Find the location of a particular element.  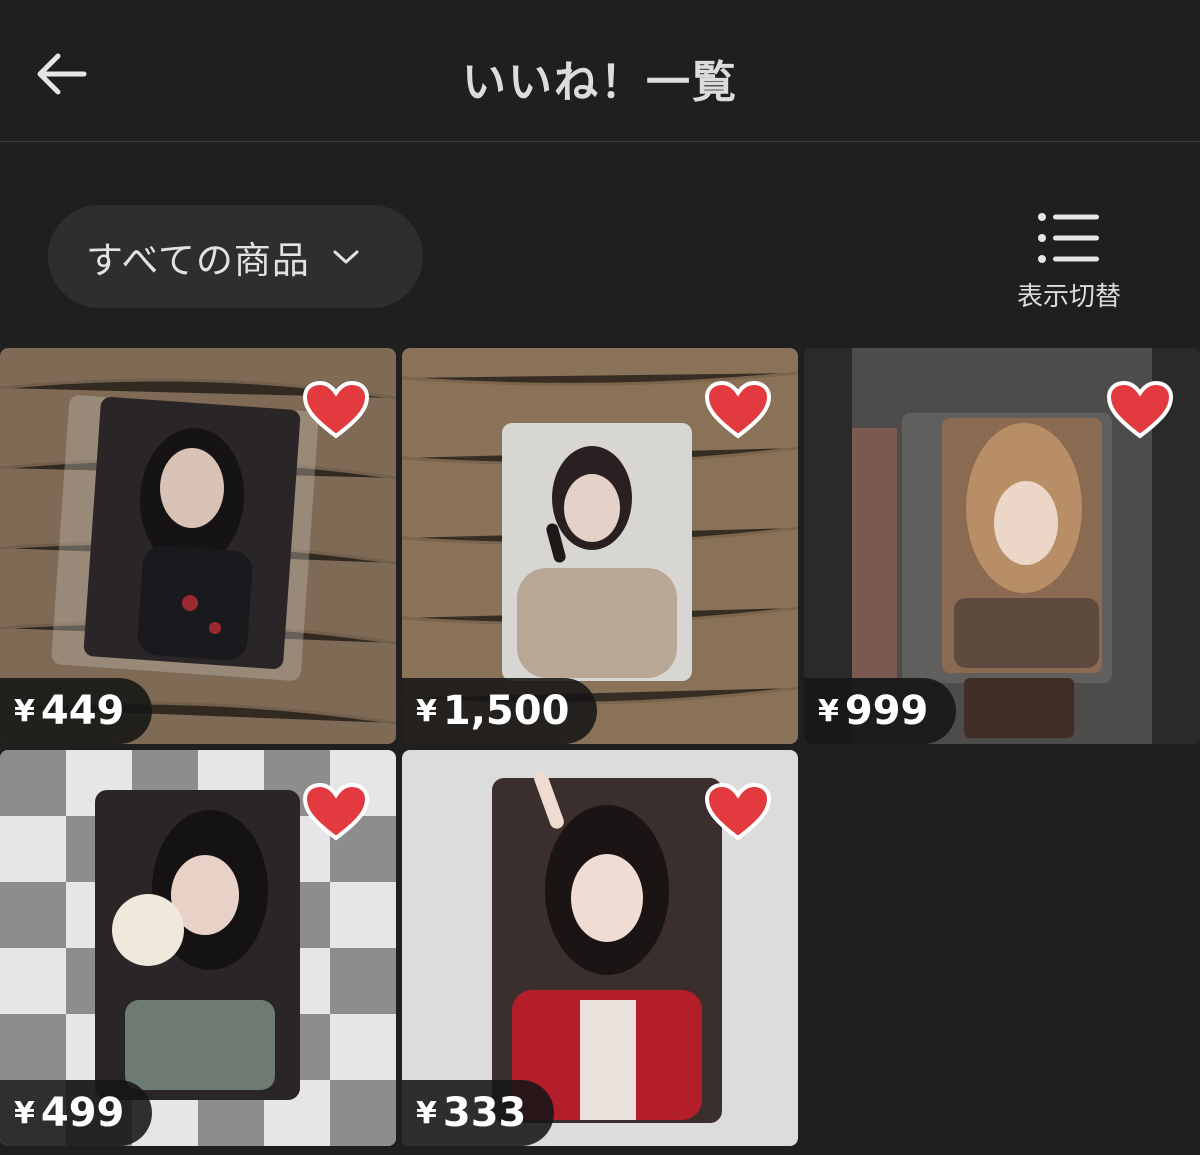

price-value: 499 is located at coordinates (82, 1113).